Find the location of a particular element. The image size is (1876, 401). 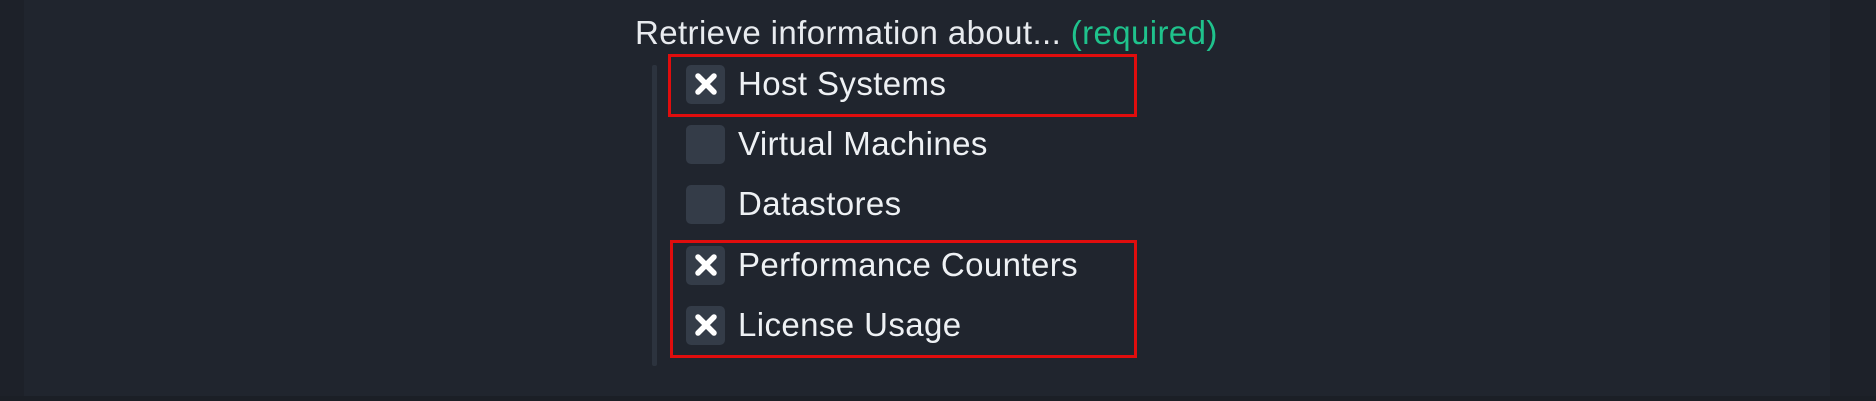

required-tag: (required) is located at coordinates (1144, 32).